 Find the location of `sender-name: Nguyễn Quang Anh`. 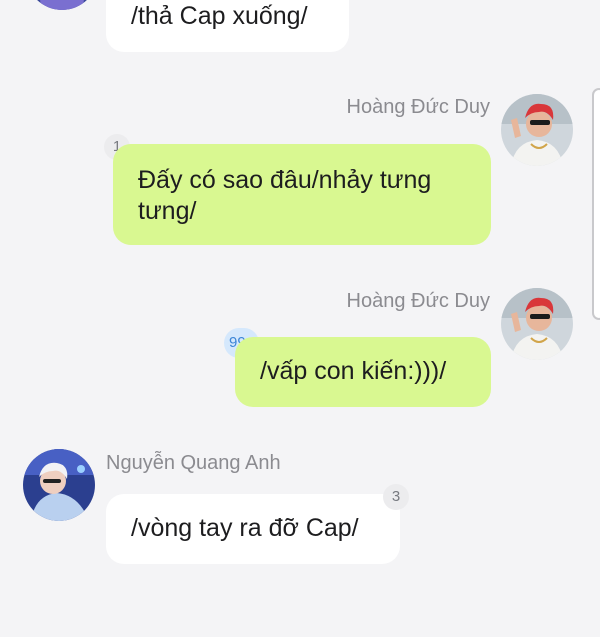

sender-name: Nguyễn Quang Anh is located at coordinates (193, 463).